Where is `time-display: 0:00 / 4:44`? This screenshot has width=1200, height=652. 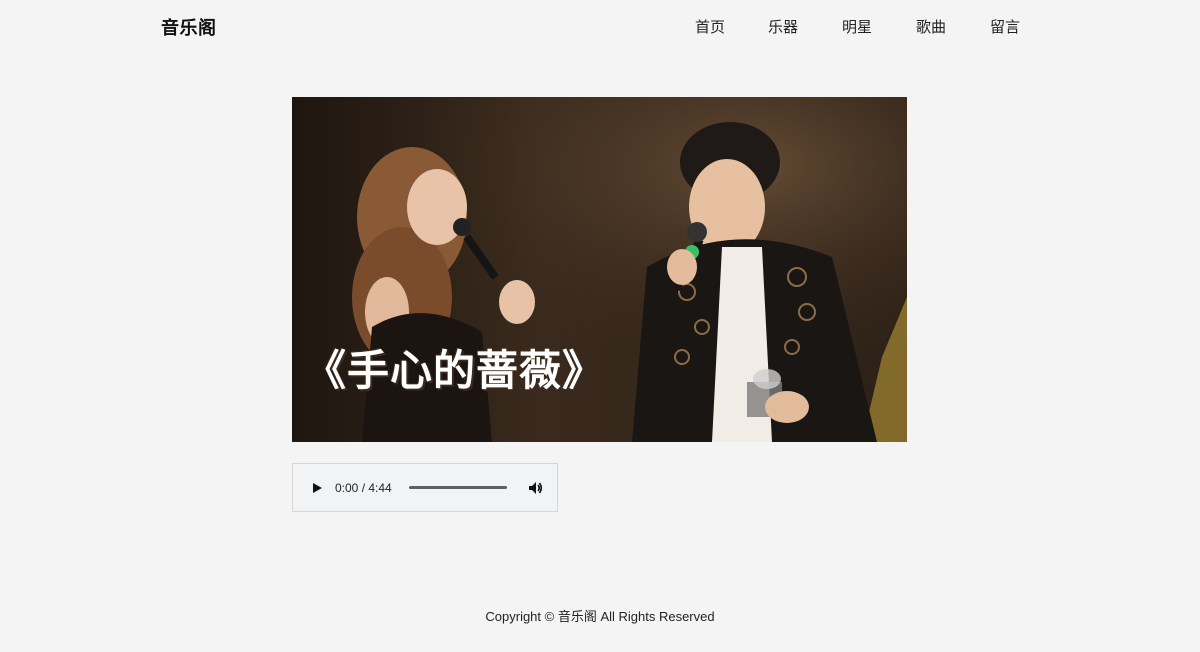 time-display: 0:00 / 4:44 is located at coordinates (363, 488).